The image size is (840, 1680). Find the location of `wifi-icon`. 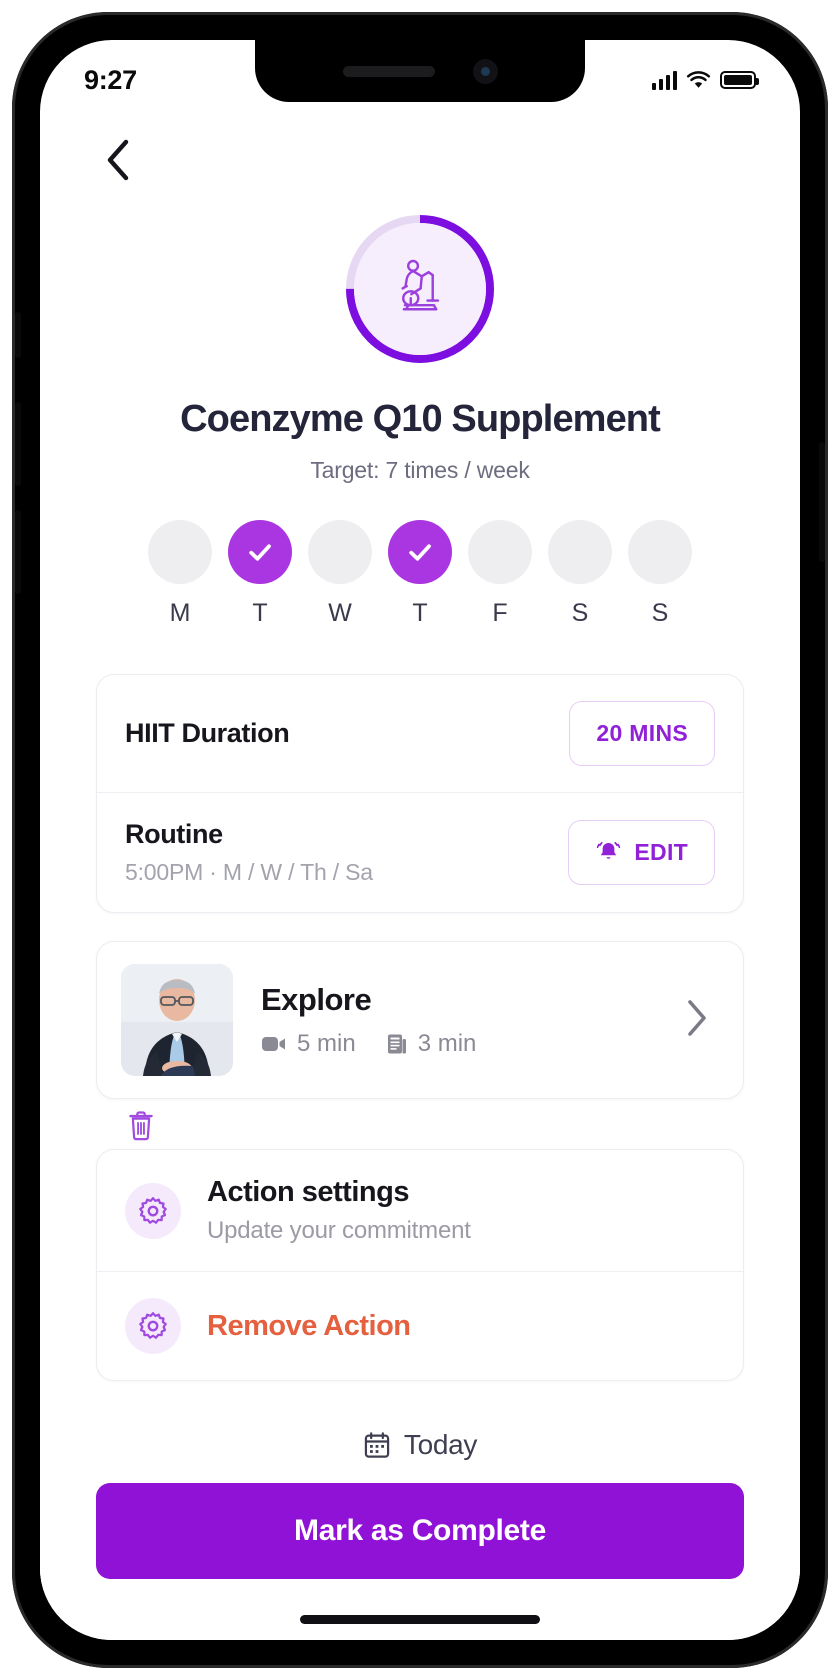

wifi-icon is located at coordinates (698, 79).